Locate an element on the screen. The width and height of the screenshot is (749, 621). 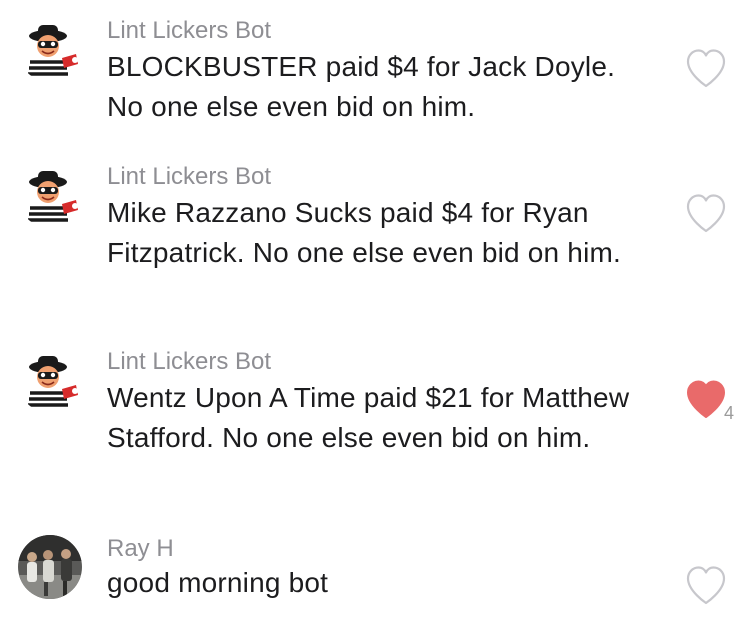
photo-avatar-icon is located at coordinates (50, 567).